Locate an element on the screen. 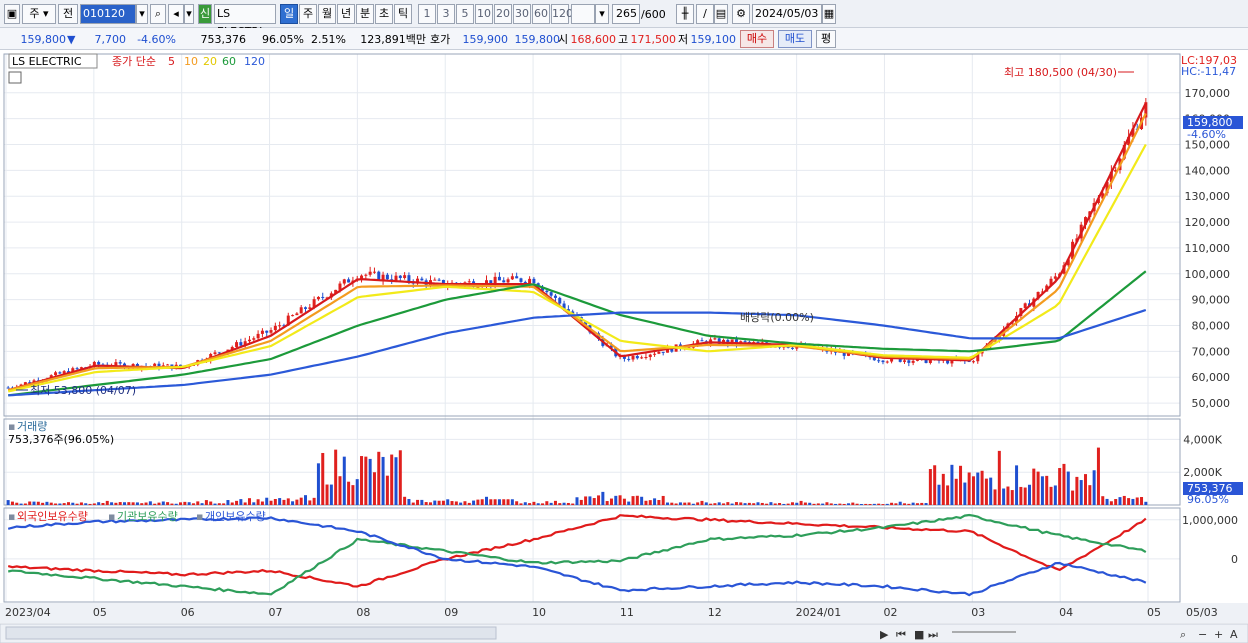  volume-ratio: 96.05% is located at coordinates (283, 39).